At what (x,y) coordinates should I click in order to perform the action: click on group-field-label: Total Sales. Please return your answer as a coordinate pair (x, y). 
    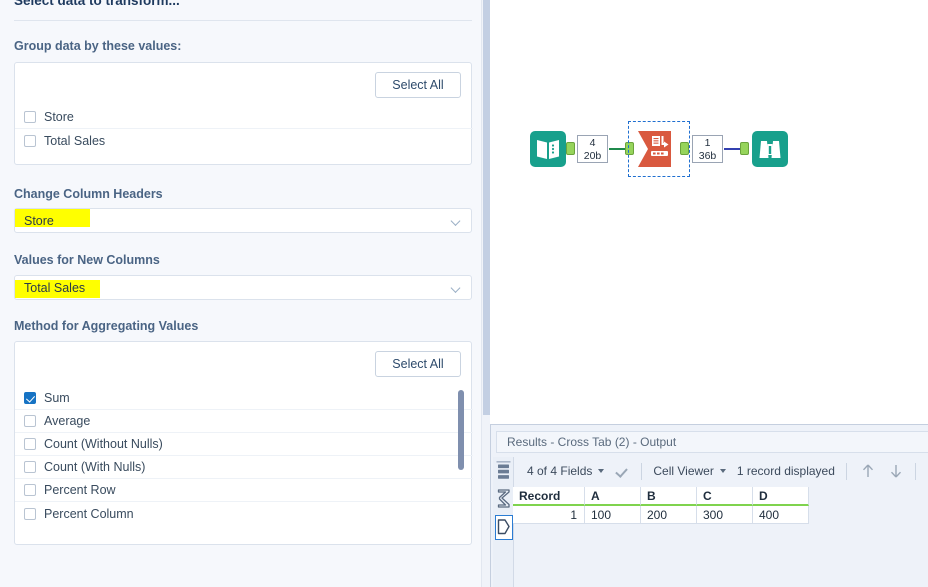
    Looking at the image, I should click on (75, 140).